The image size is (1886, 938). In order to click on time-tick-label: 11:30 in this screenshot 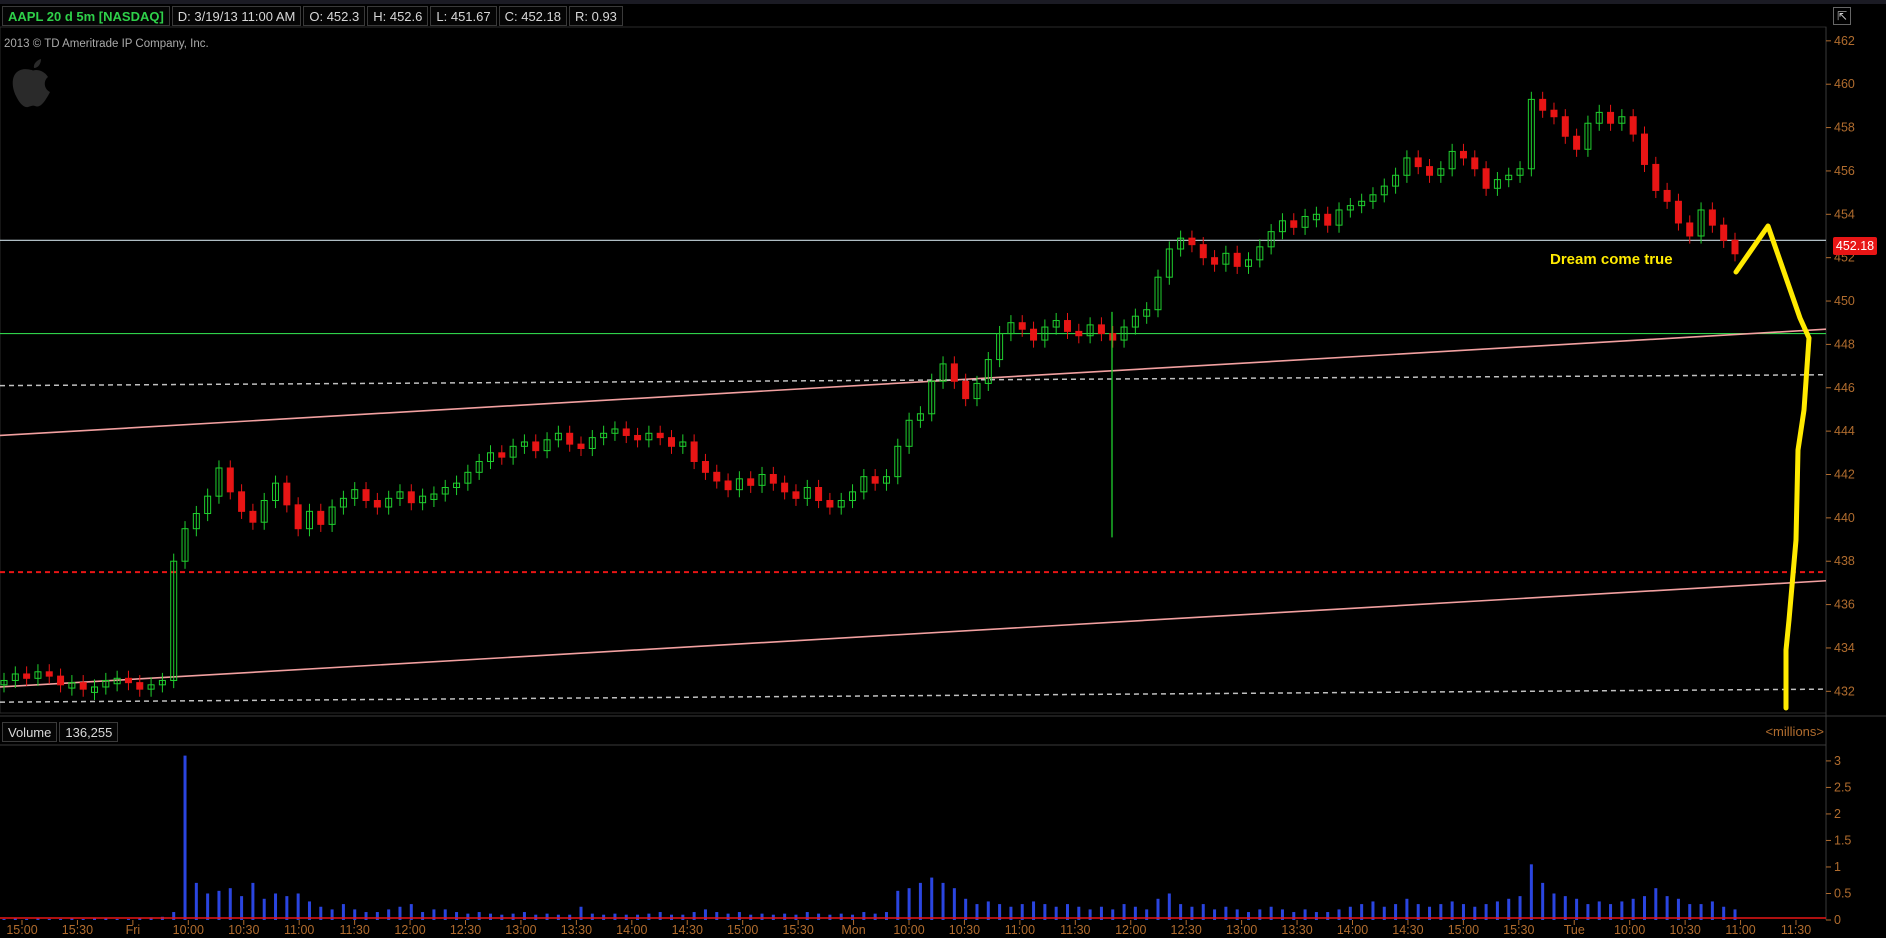, I will do `click(1075, 930)`.